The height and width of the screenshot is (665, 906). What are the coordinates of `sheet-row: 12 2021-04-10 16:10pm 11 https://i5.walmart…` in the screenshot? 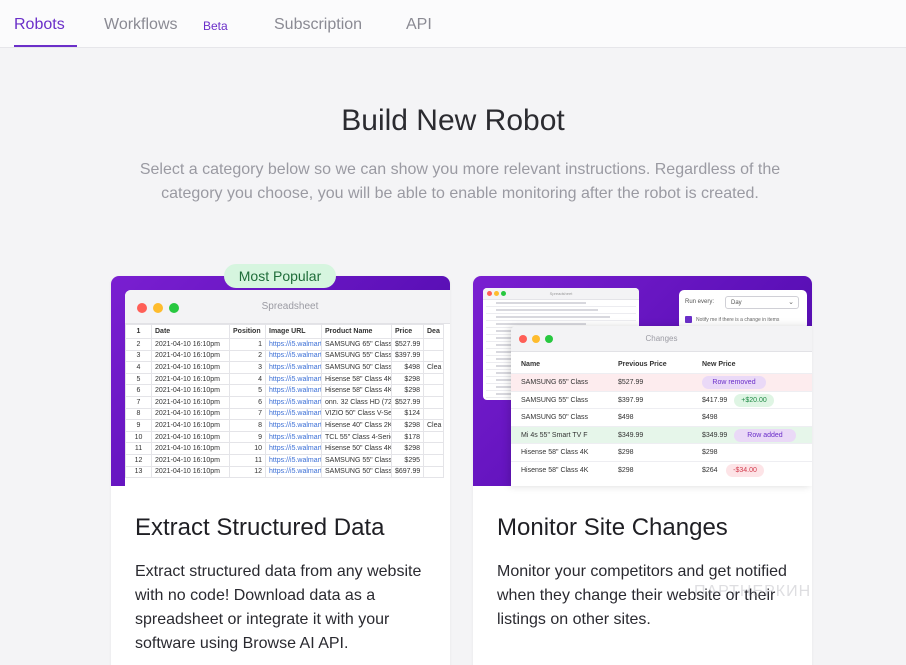 It's located at (284, 460).